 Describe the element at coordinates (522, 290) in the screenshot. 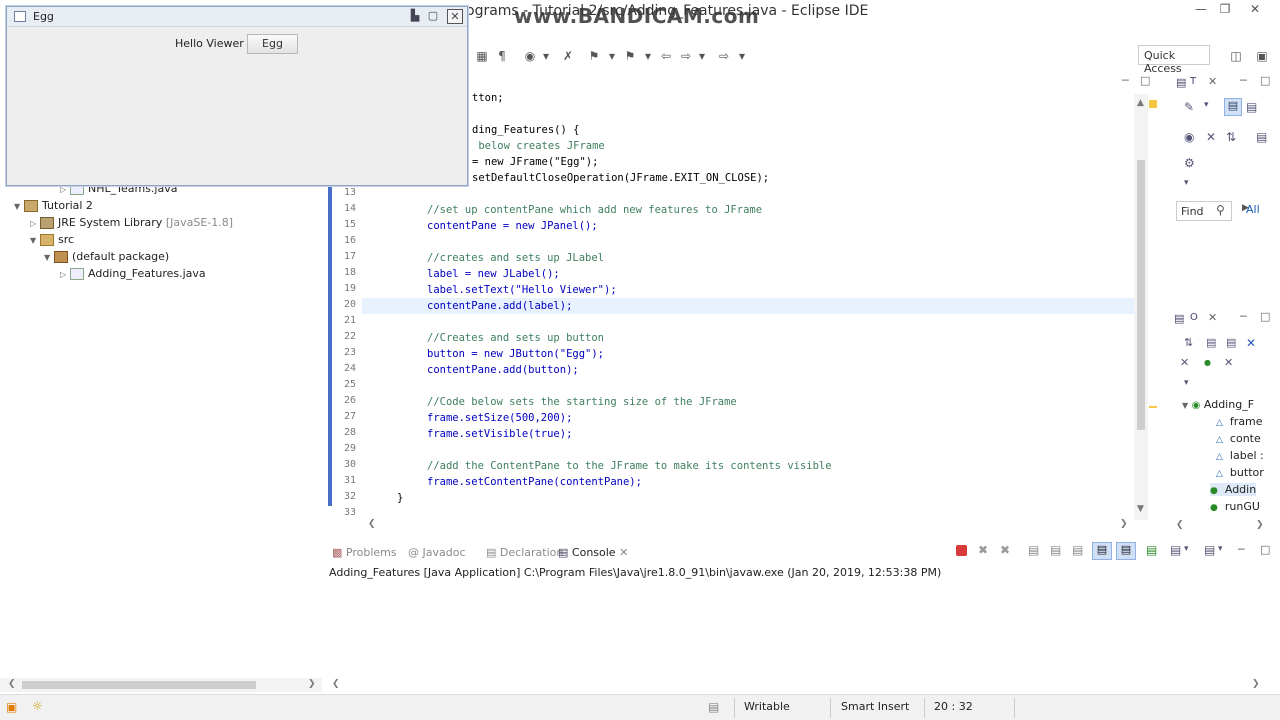

I see `code-line: label.setText("Hello Viewer");` at that location.